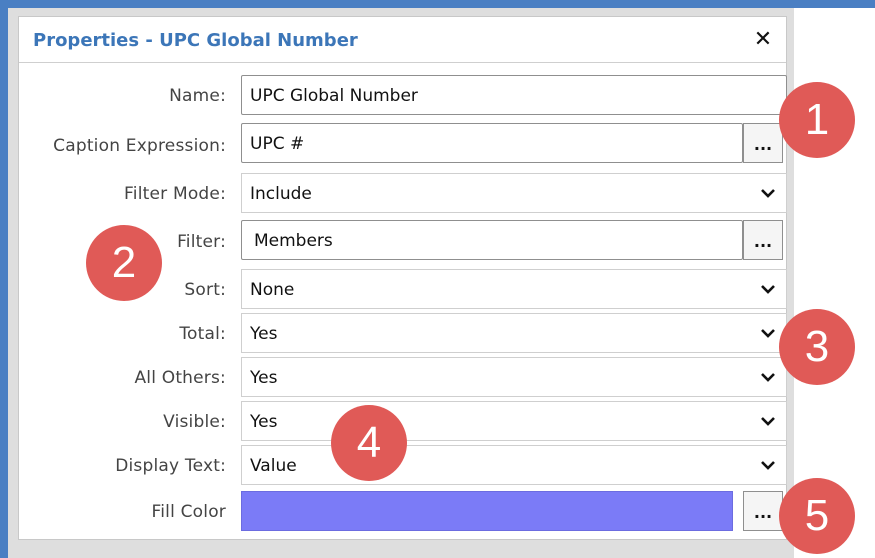  Describe the element at coordinates (334, 96) in the screenshot. I see `name-value: UPC Global Number` at that location.